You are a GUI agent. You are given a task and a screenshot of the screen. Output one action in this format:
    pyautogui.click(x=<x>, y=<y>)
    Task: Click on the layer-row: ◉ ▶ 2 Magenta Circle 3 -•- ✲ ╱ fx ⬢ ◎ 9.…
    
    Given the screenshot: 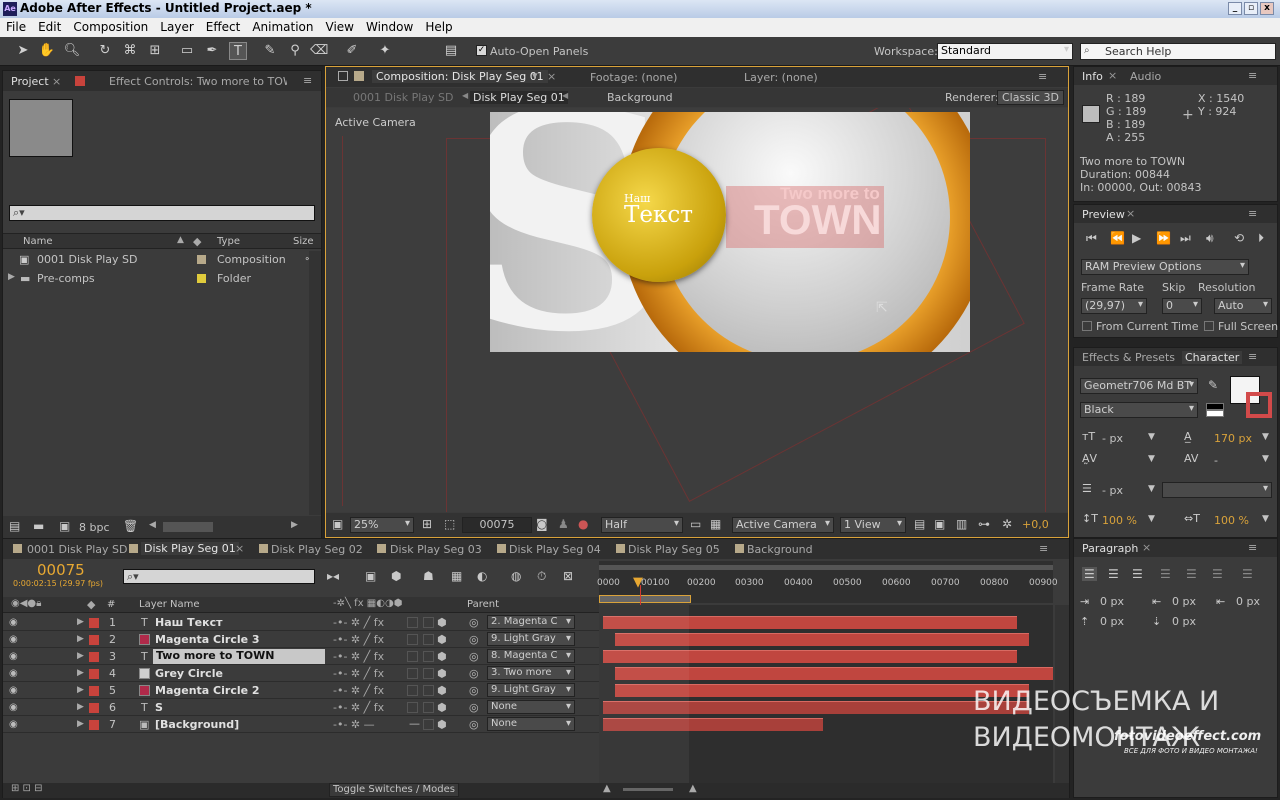 What is the action you would take?
    pyautogui.click(x=301, y=639)
    